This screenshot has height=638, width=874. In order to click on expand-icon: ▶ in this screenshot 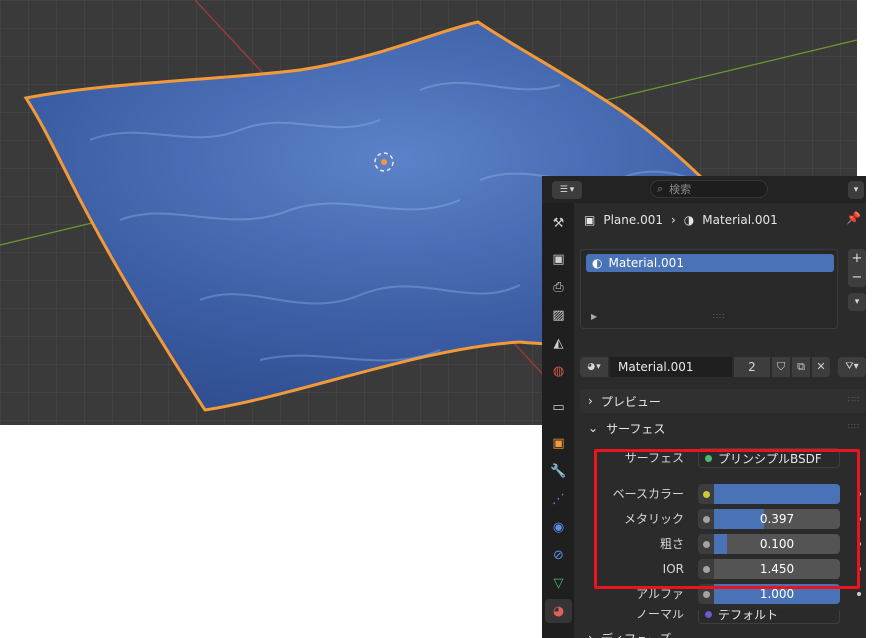, I will do `click(594, 316)`.